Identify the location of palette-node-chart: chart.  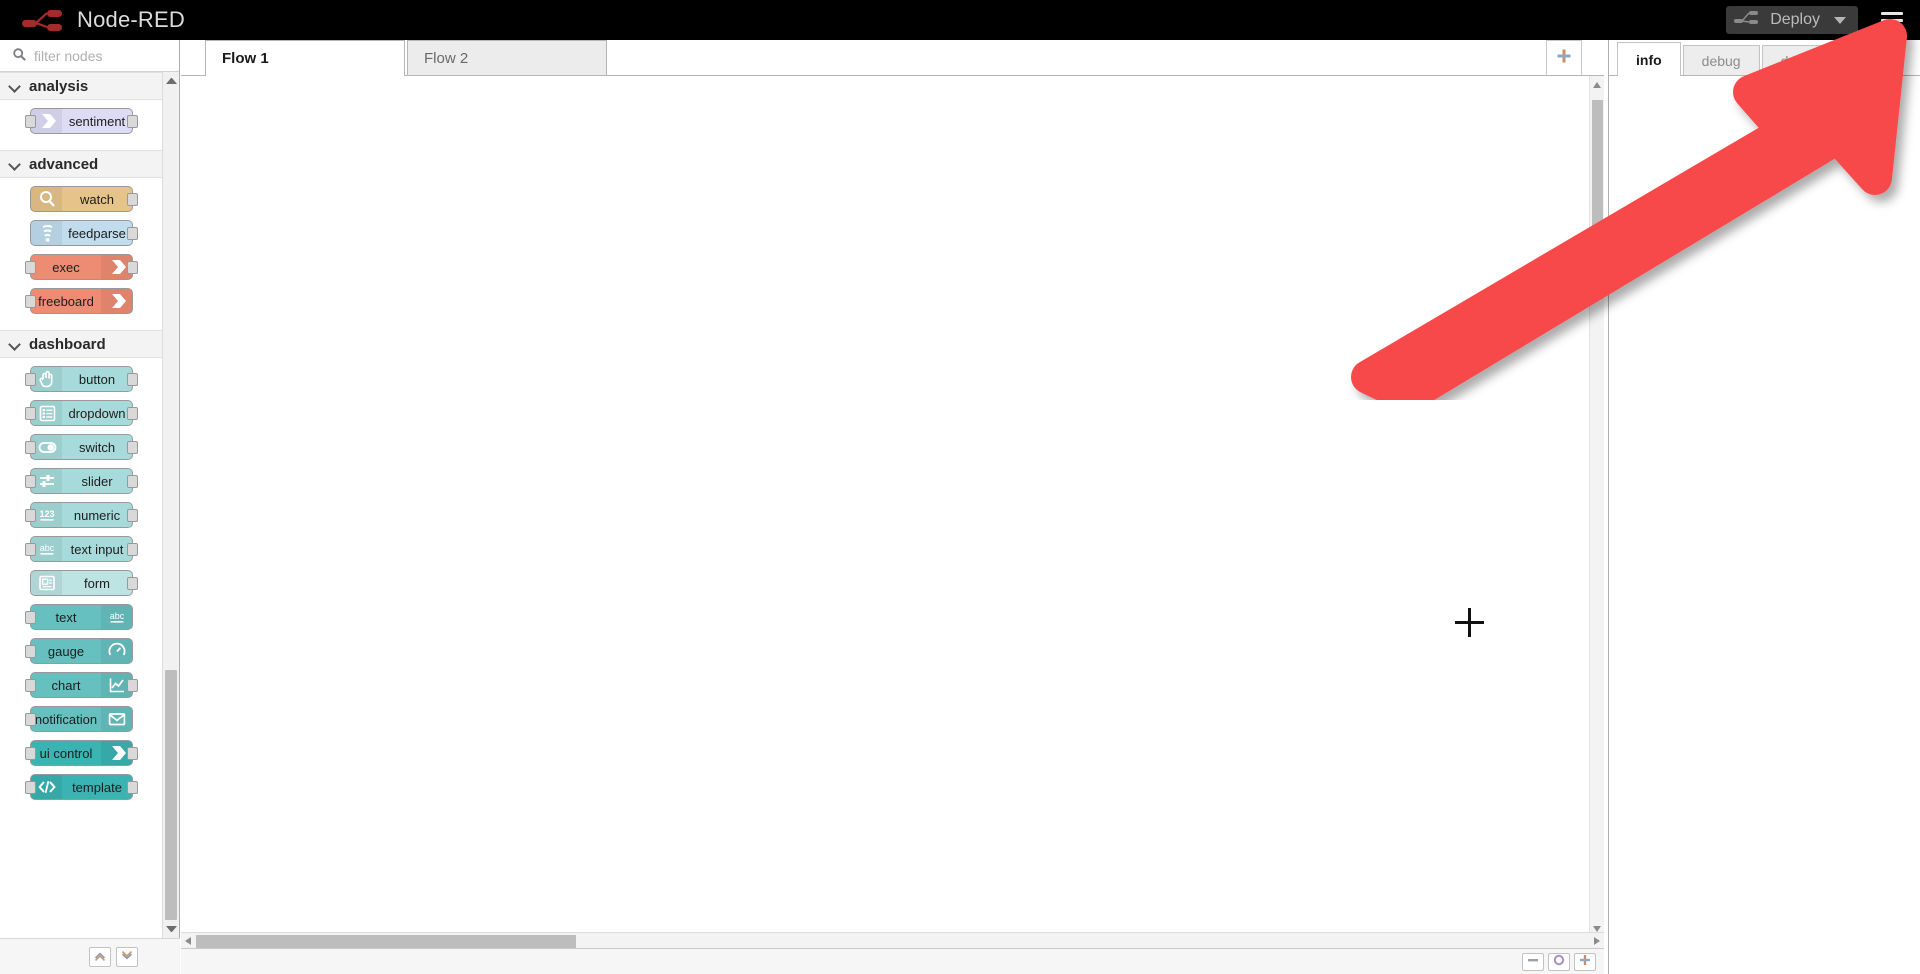
(81, 685).